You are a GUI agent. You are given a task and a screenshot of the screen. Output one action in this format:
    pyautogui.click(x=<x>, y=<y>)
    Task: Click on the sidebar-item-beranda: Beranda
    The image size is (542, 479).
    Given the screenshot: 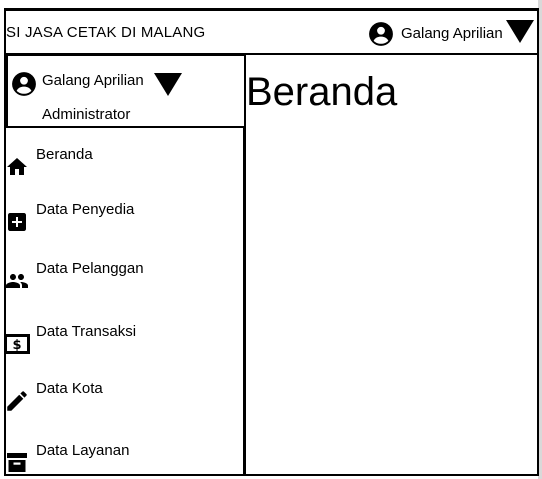 What is the action you would take?
    pyautogui.click(x=48, y=163)
    